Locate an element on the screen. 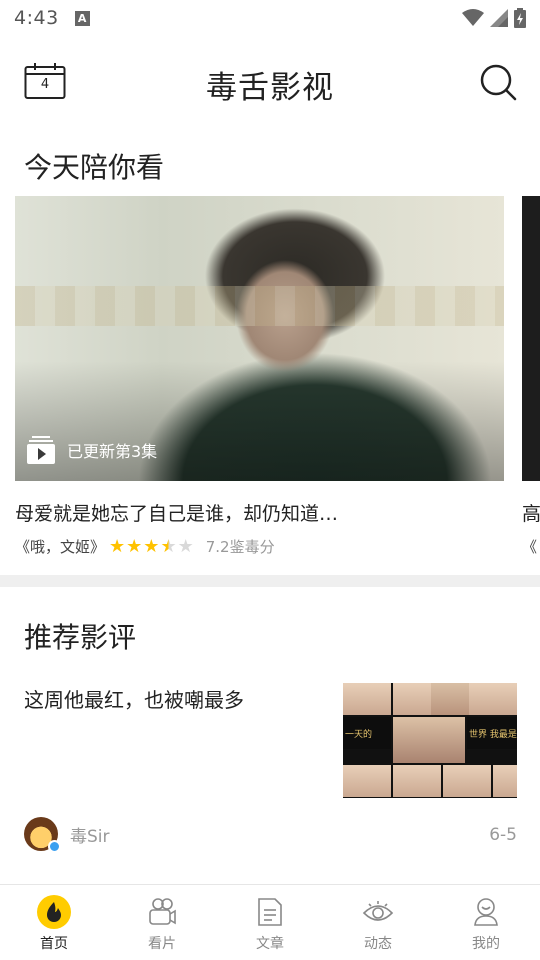 The height and width of the screenshot is (960, 540). episode-badge: 已更新第3集 is located at coordinates (92, 450).